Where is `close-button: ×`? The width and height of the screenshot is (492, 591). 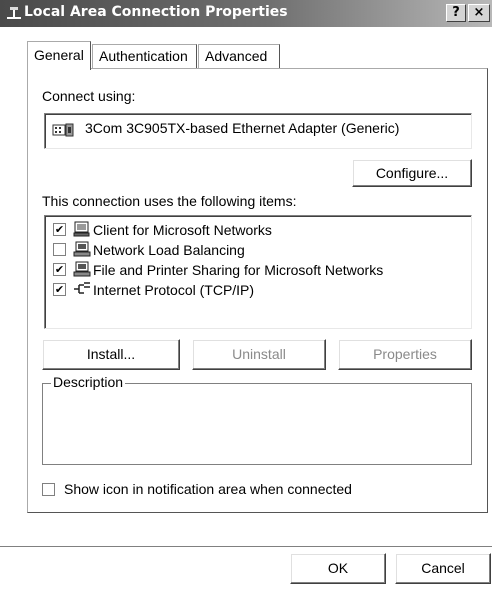 close-button: × is located at coordinates (479, 13).